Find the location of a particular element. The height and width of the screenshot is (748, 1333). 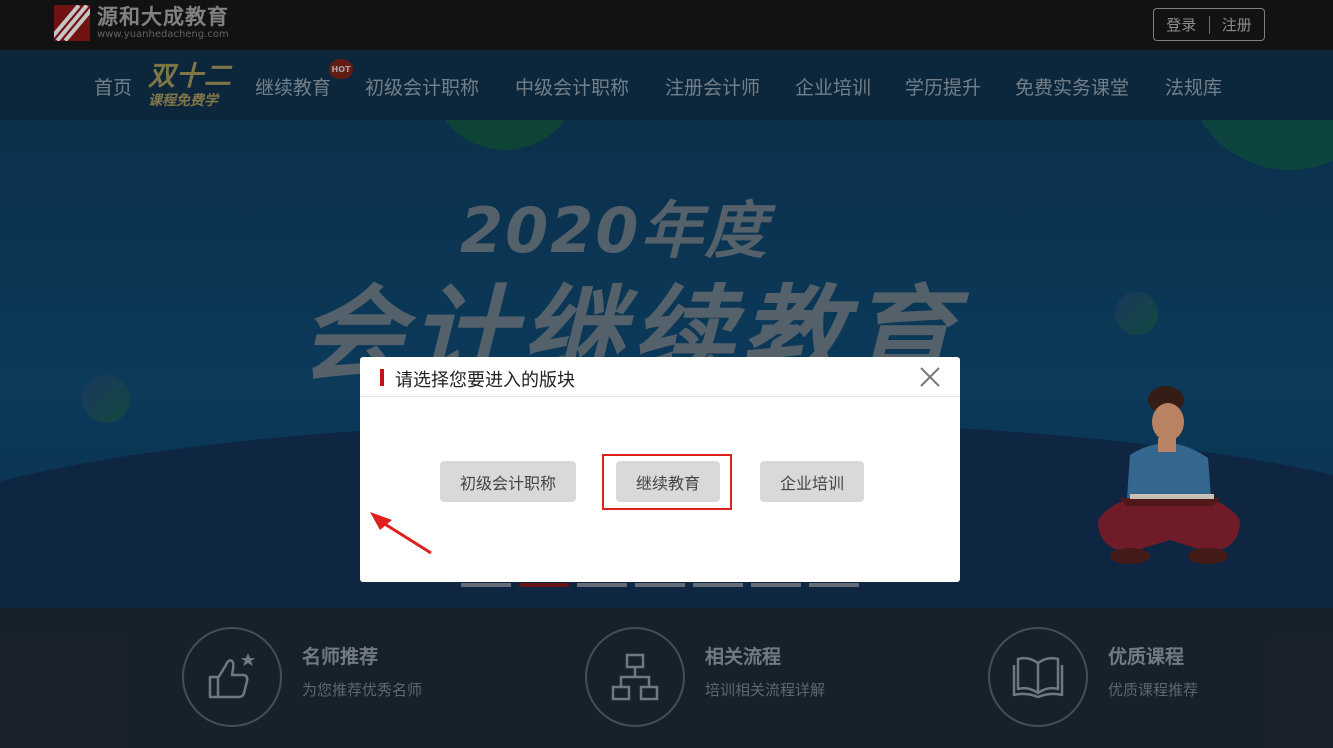

close-icon is located at coordinates (930, 377).